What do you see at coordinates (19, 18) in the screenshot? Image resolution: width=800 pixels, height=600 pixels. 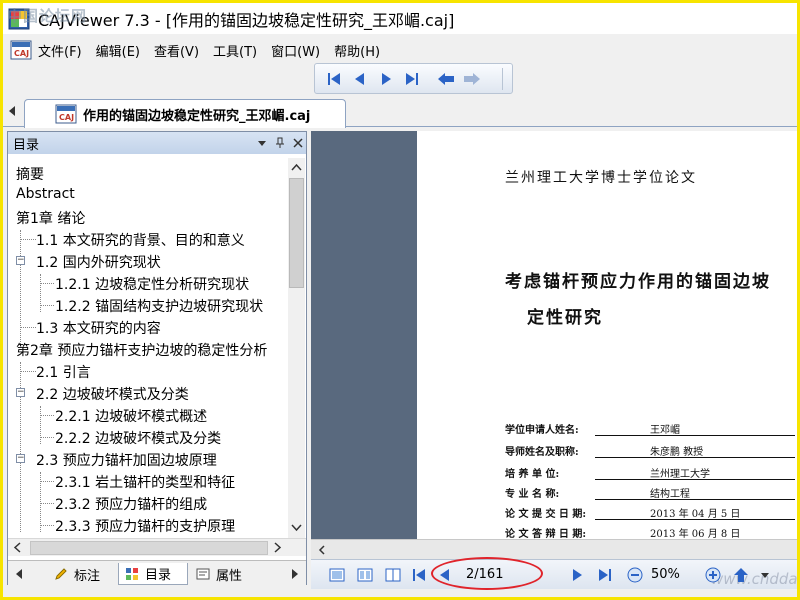 I see `caj-app-icon` at bounding box center [19, 18].